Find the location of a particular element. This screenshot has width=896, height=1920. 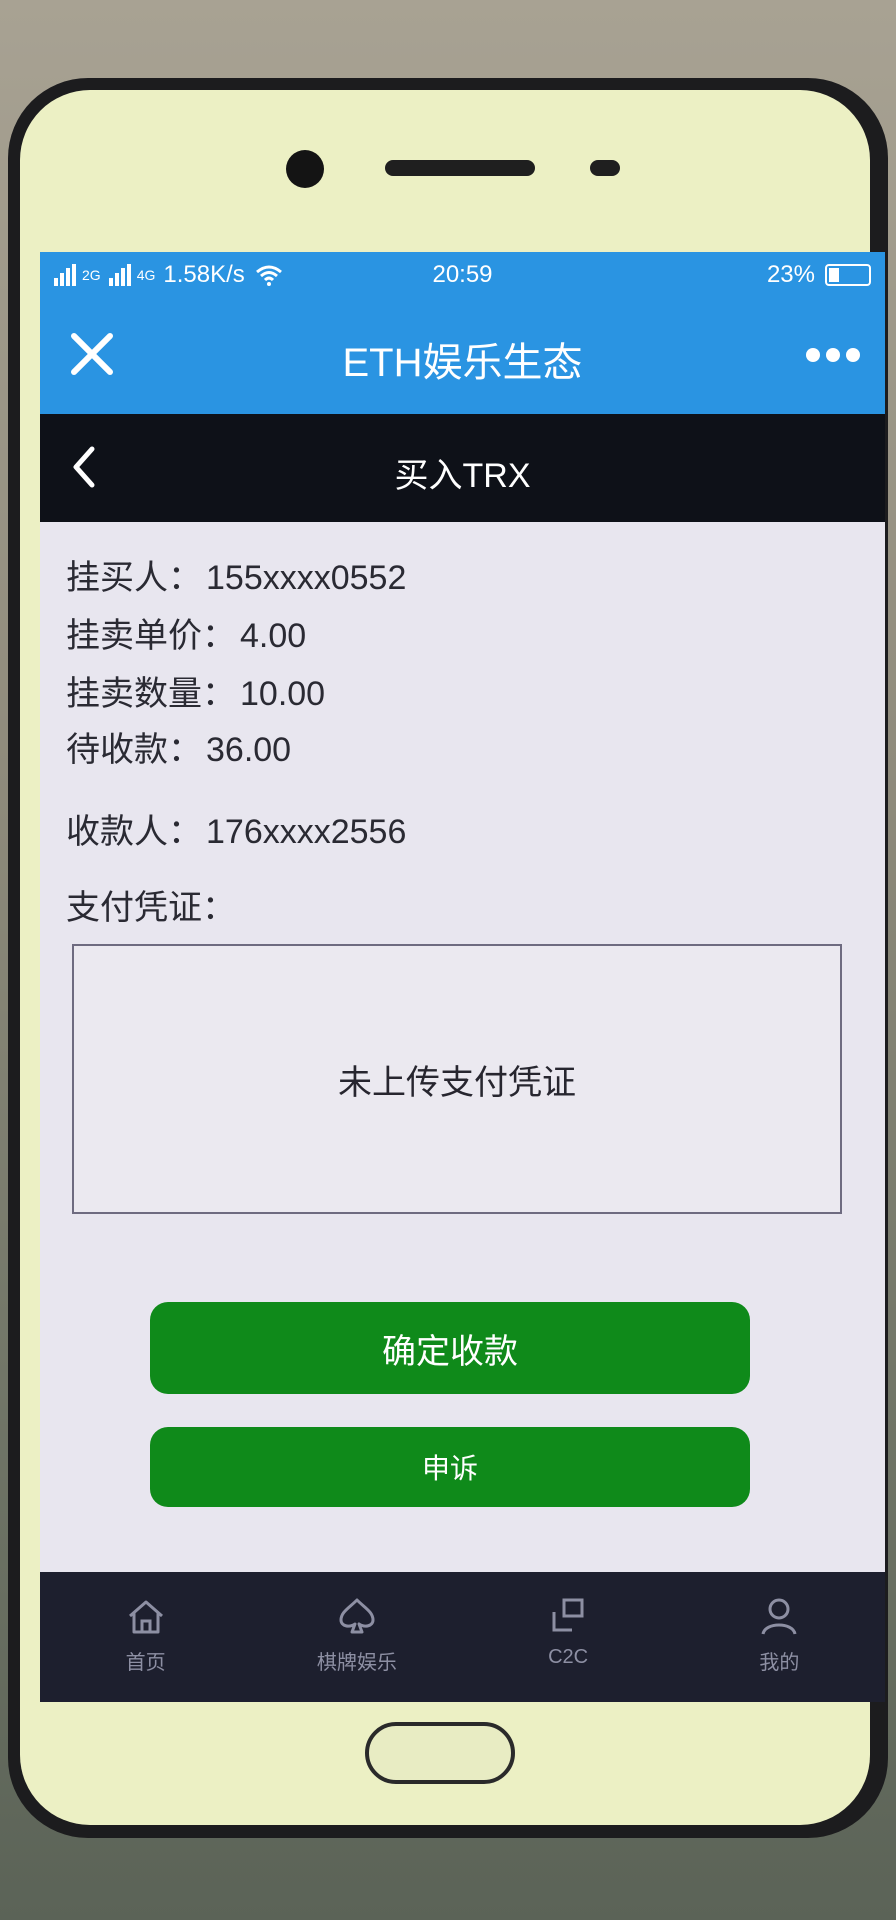

unit-price-row: 挂卖单价： 4.00 is located at coordinates (186, 632).